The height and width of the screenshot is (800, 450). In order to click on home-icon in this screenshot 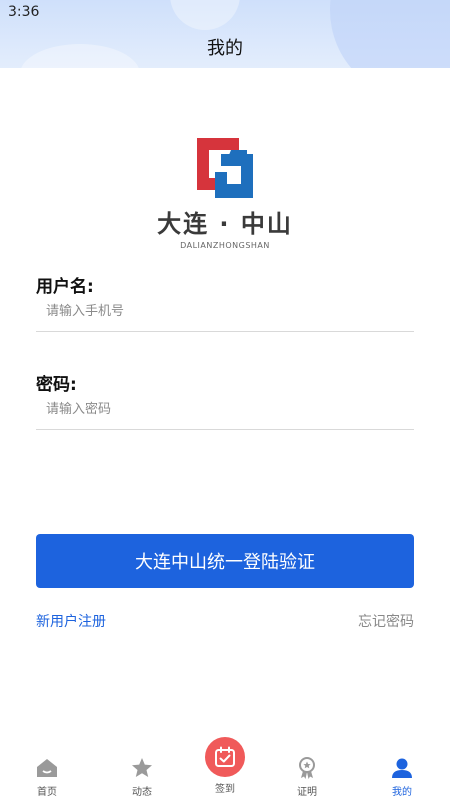, I will do `click(47, 768)`.